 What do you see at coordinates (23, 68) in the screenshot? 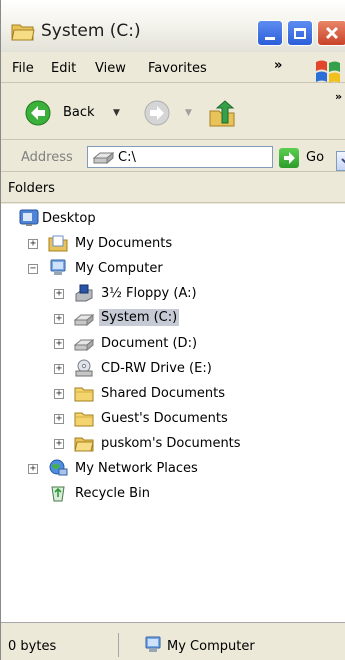
I see `menu-file: File` at bounding box center [23, 68].